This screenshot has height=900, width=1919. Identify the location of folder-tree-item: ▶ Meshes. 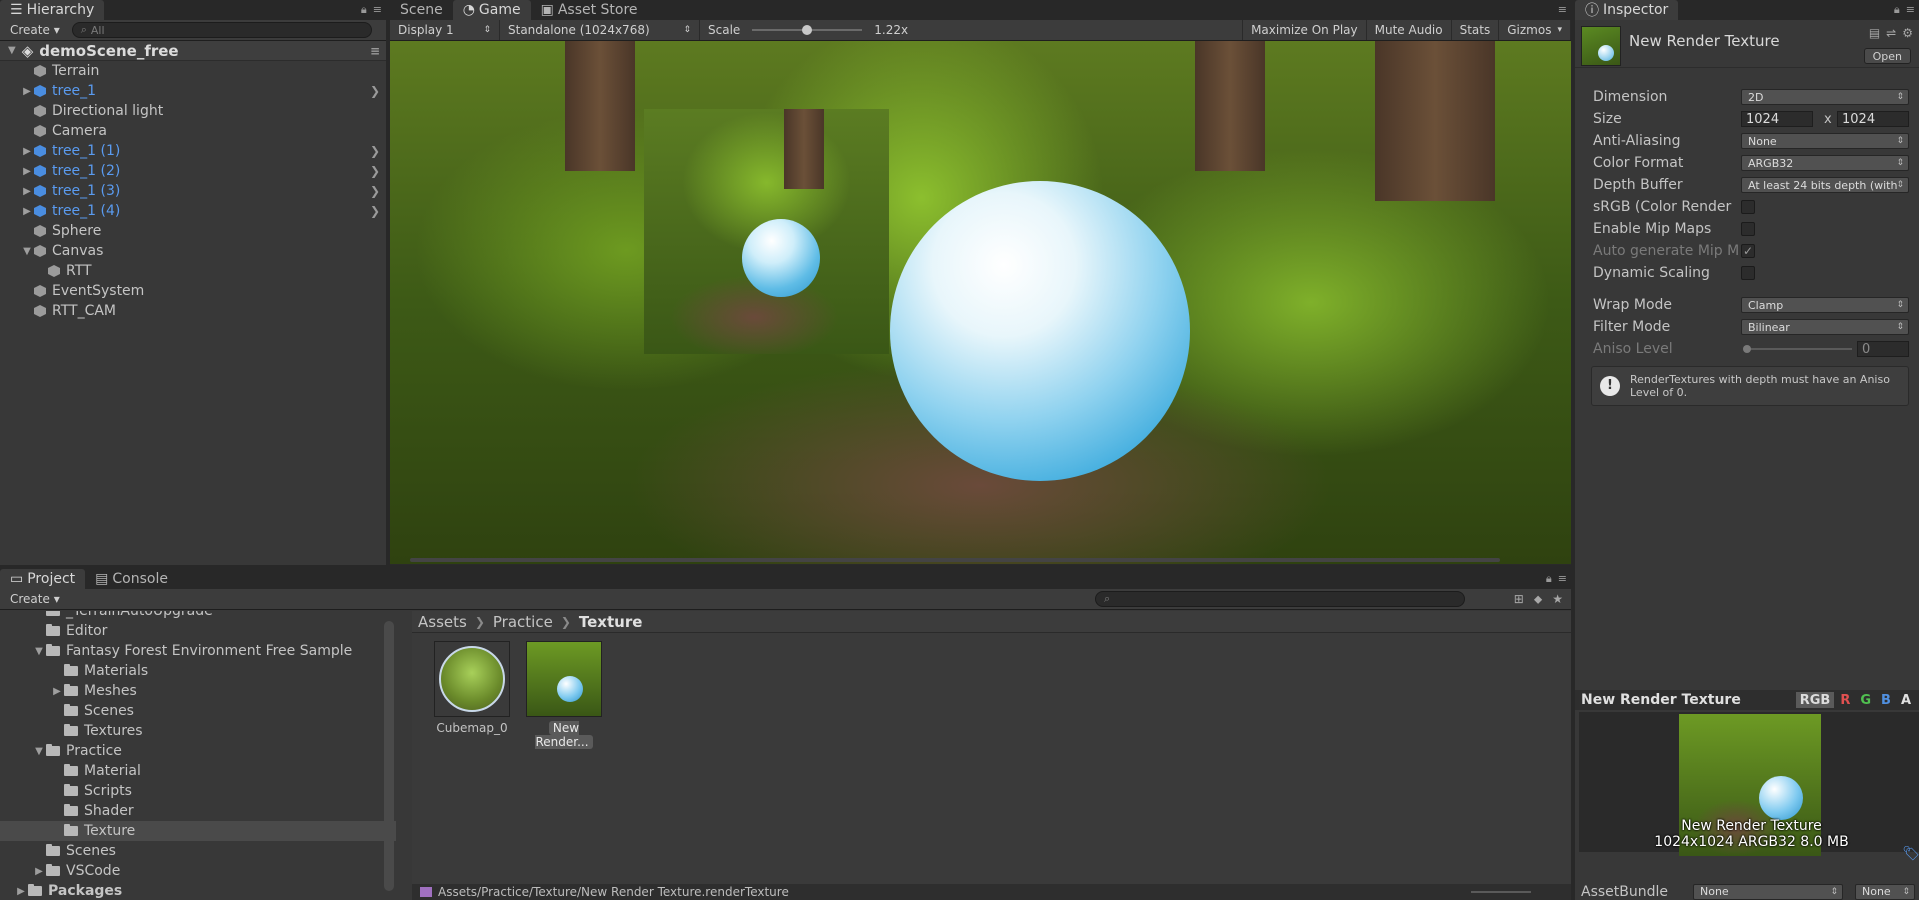
(198, 691).